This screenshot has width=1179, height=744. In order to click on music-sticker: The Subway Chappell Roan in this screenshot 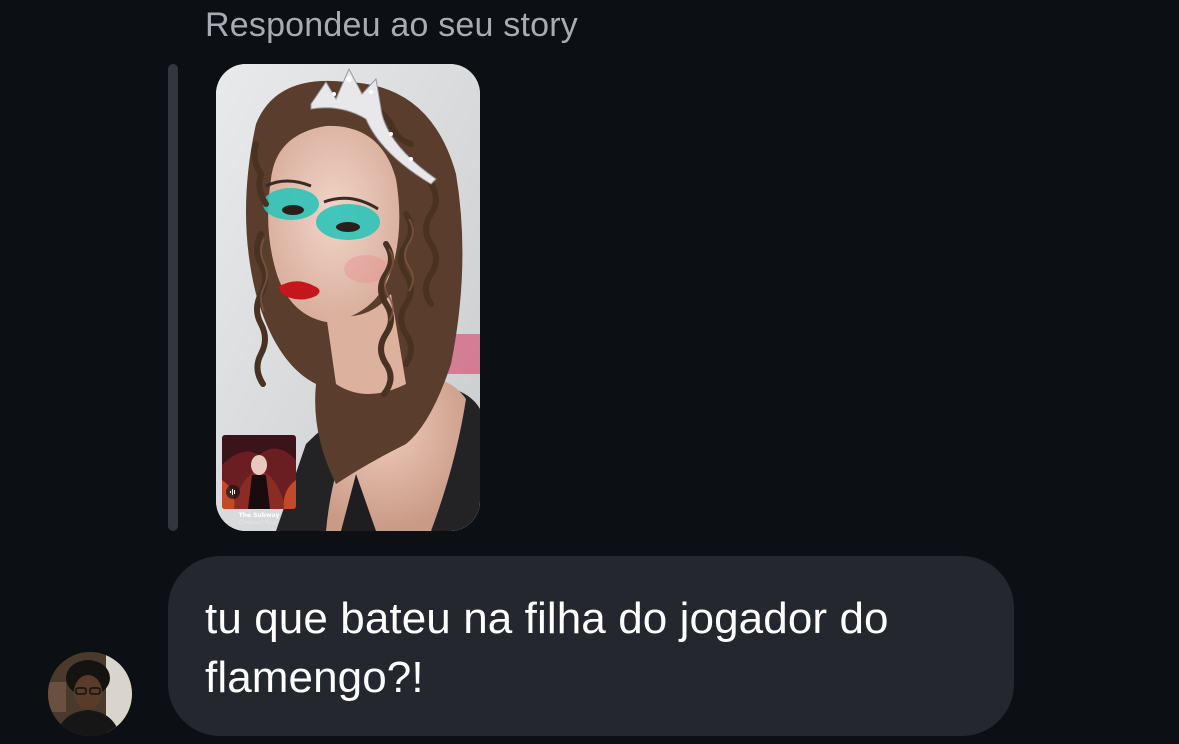, I will do `click(259, 481)`.